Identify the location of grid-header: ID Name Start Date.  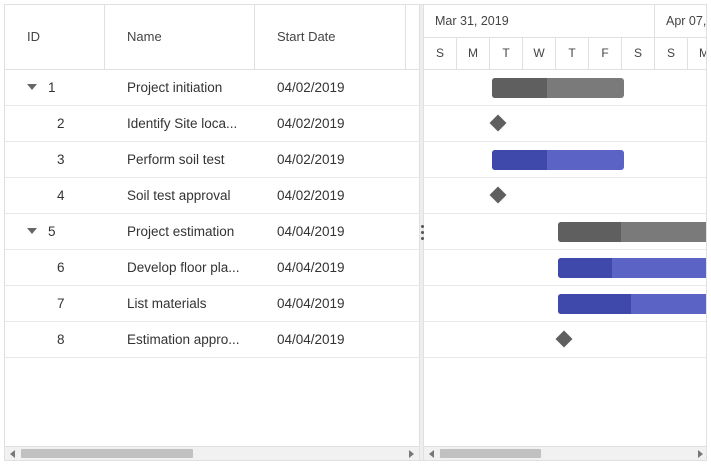
(212, 37).